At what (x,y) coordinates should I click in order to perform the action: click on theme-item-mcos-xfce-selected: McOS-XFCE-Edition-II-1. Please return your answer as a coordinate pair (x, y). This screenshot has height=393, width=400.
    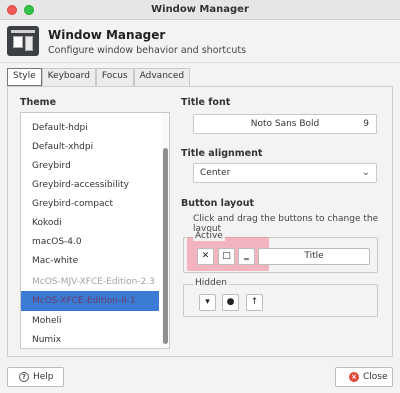
    Looking at the image, I should click on (90, 301).